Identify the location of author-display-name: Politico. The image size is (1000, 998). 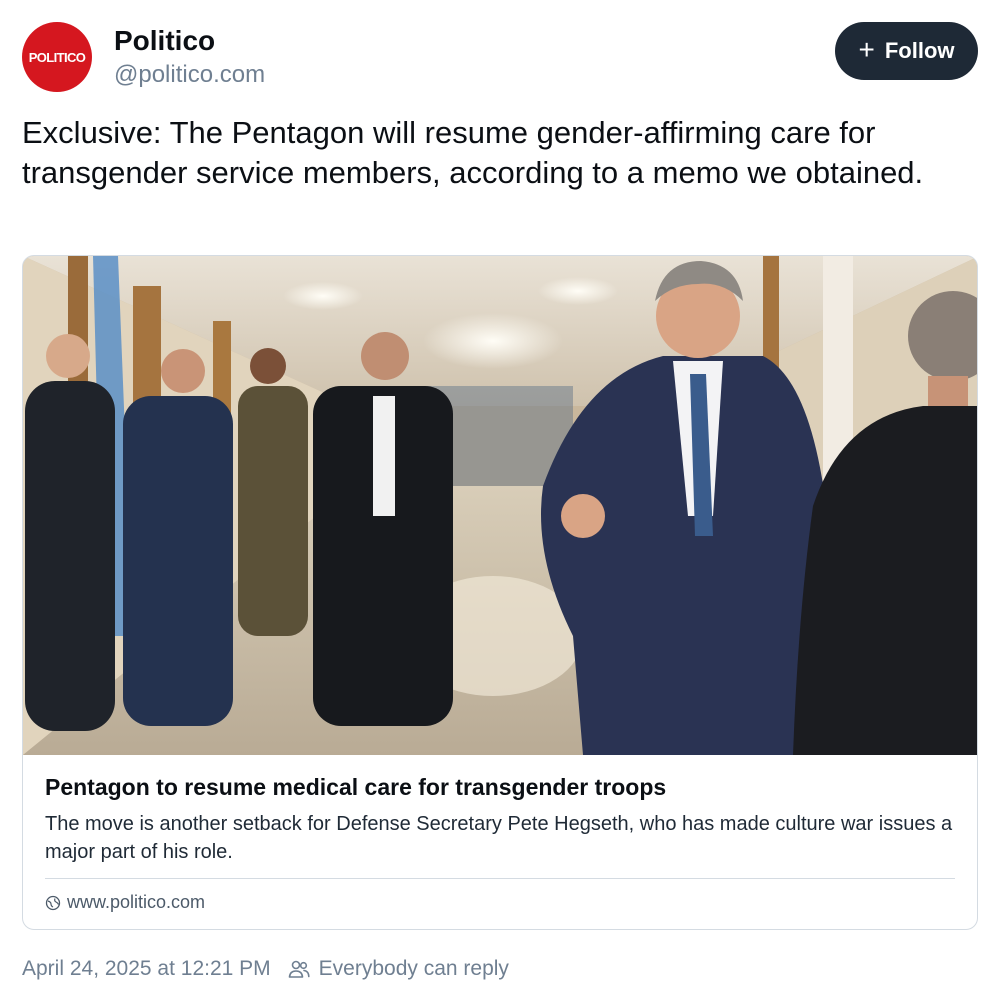
(189, 41).